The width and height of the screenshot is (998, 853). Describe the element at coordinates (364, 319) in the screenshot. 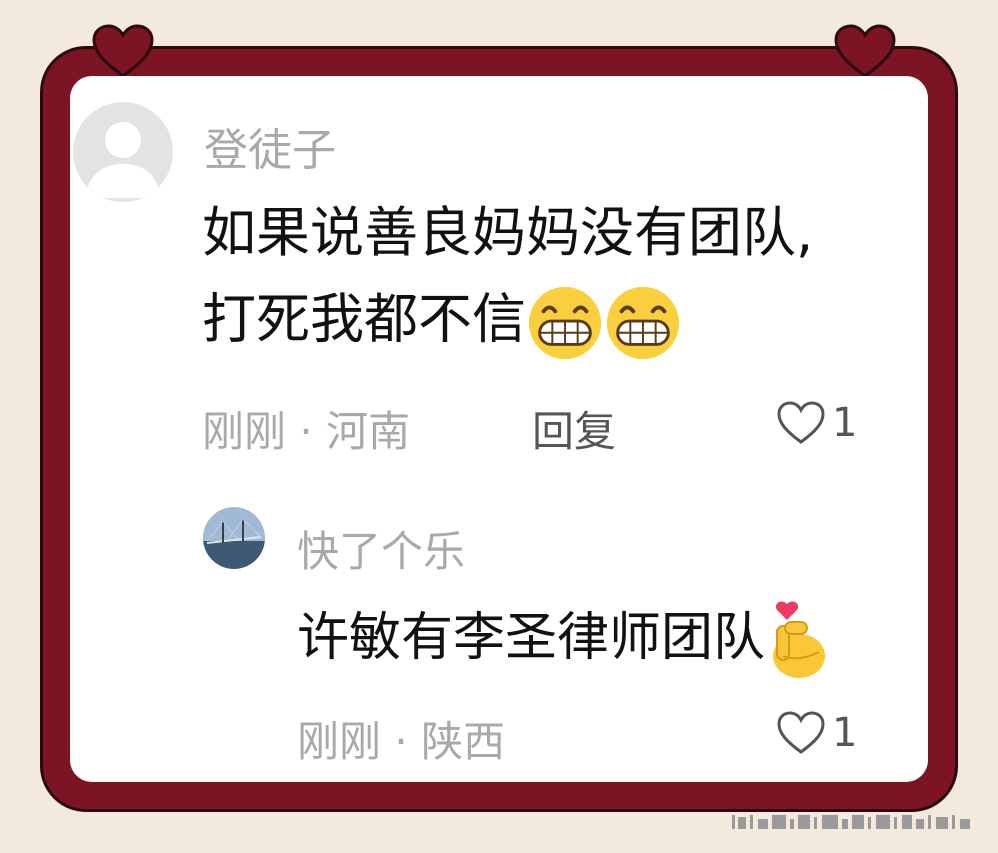

I see `comment-text-line2: 打死我都不信` at that location.